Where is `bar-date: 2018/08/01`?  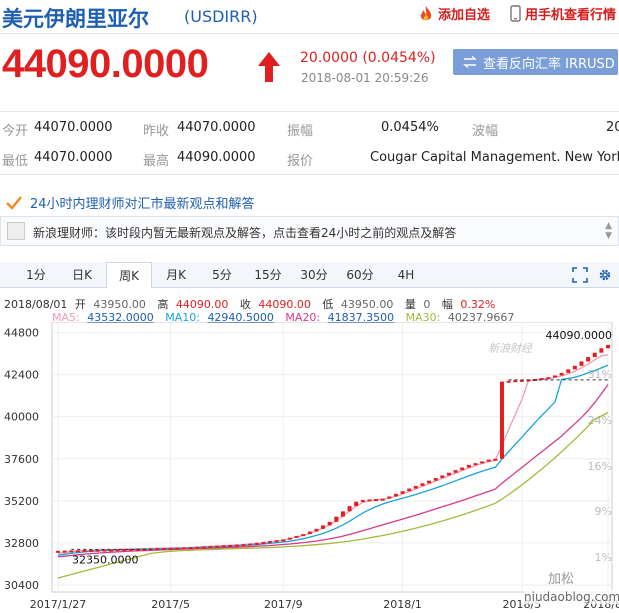 bar-date: 2018/08/01 is located at coordinates (36, 304).